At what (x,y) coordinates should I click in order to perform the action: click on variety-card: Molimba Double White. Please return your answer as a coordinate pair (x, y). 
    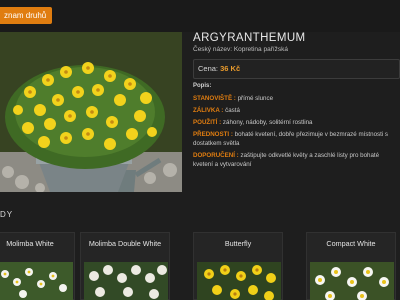
    Looking at the image, I should click on (125, 266).